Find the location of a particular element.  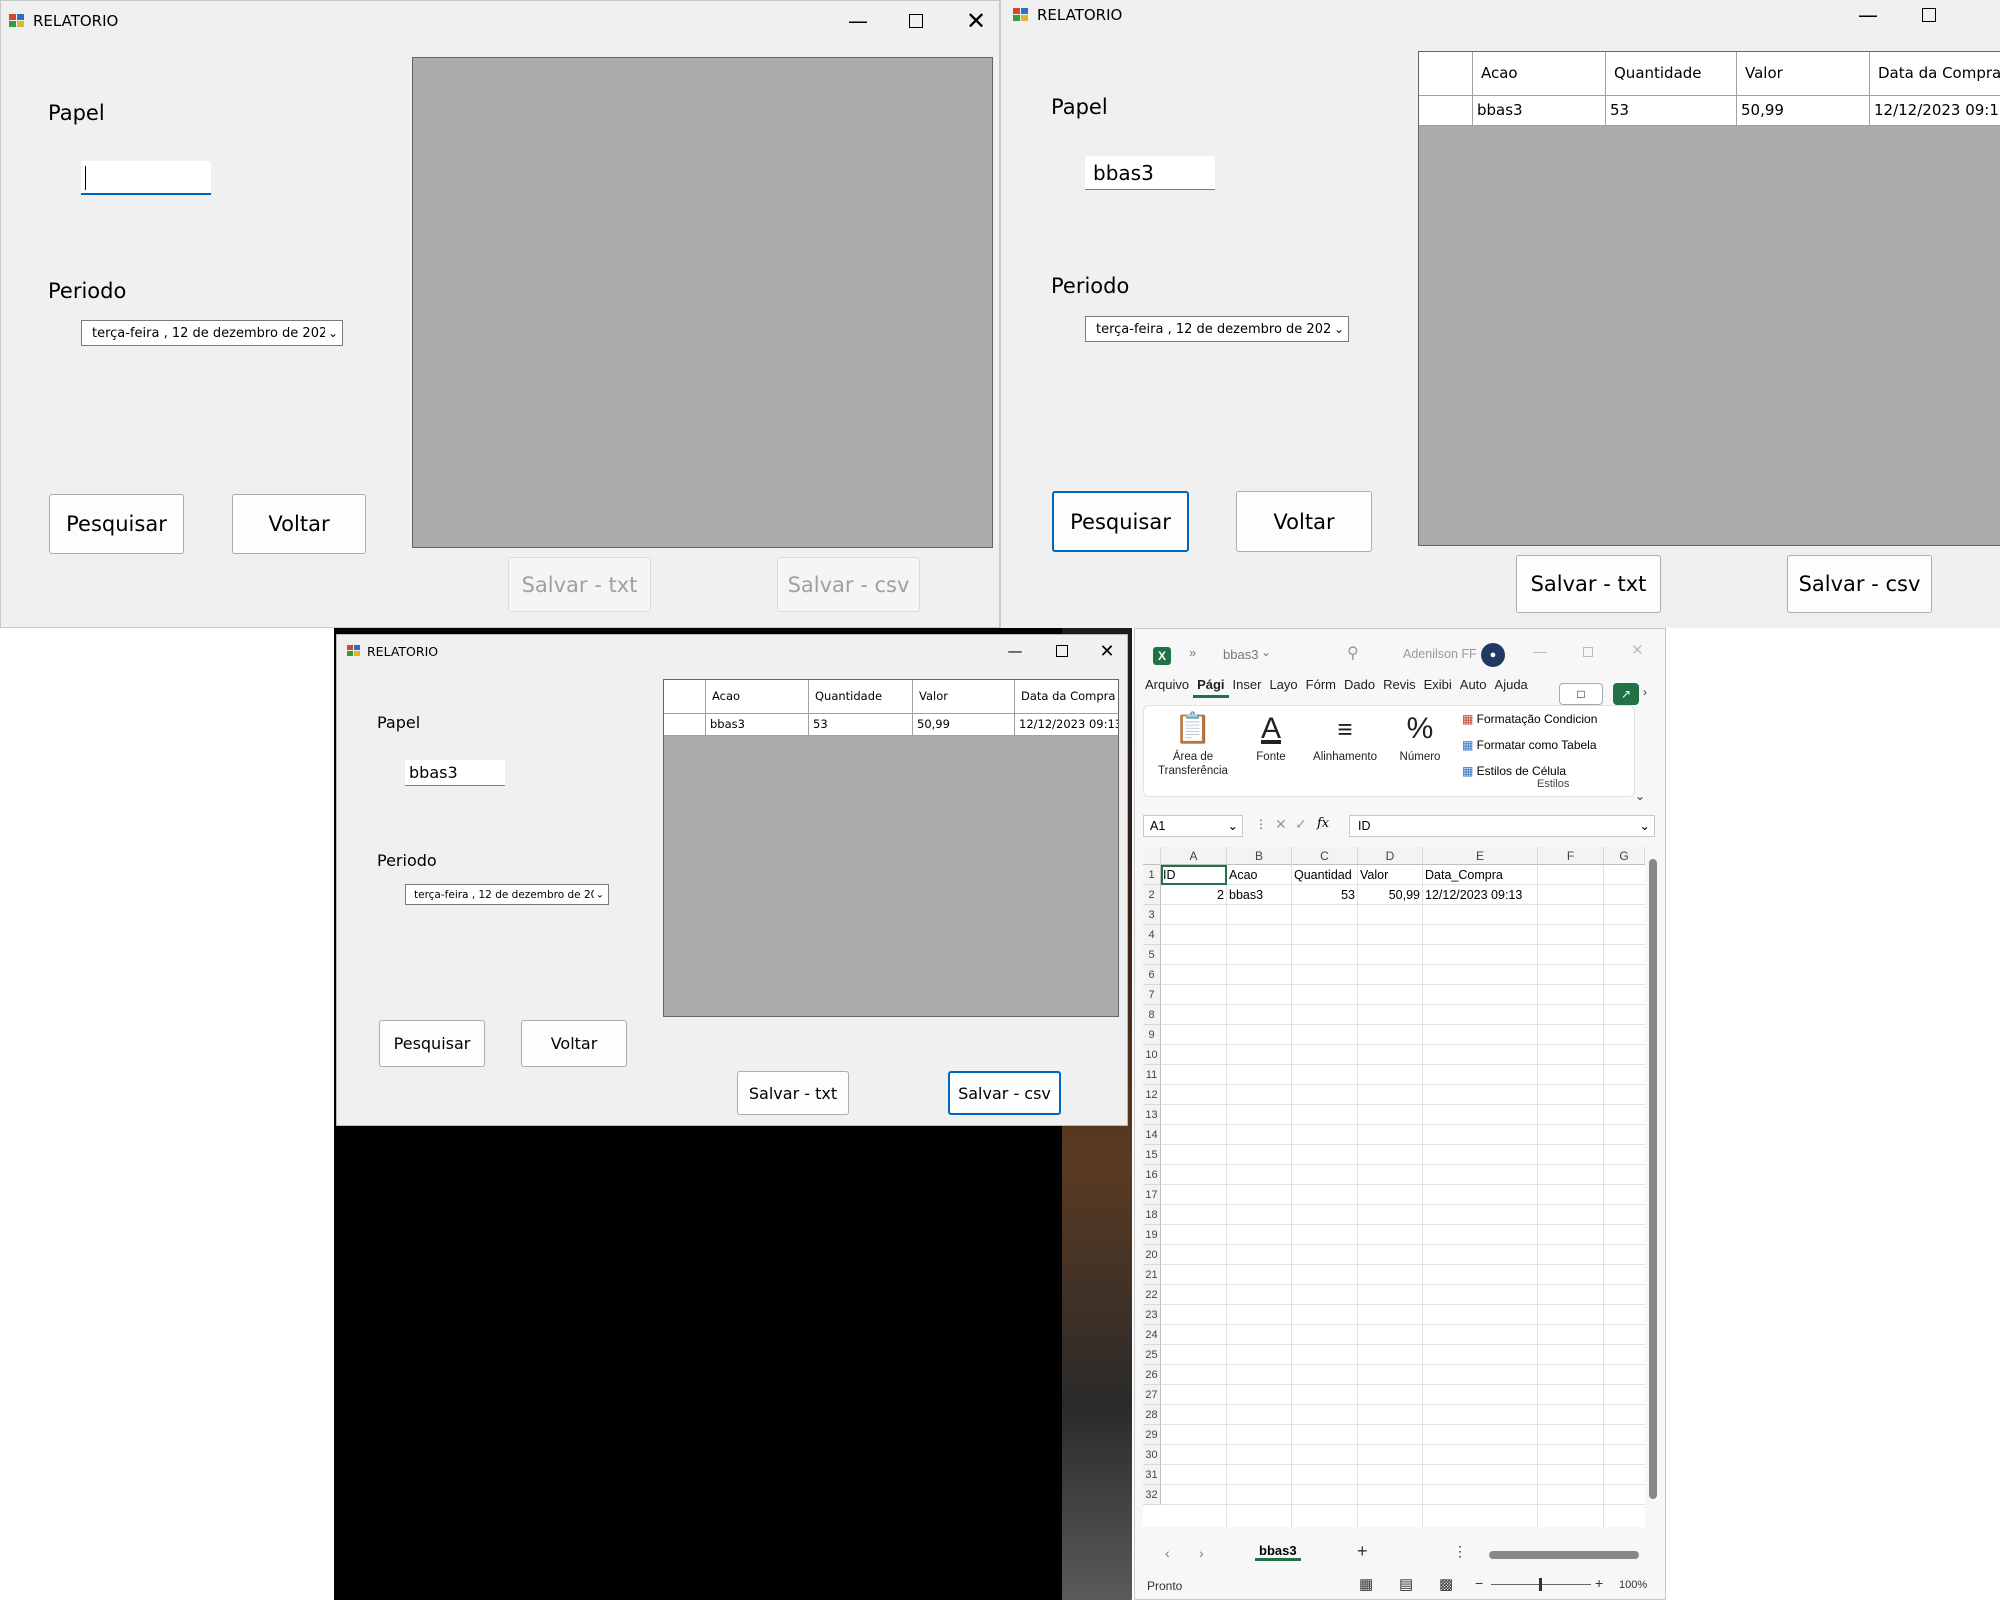

normal-view-icon: ▦ is located at coordinates (1366, 1584).